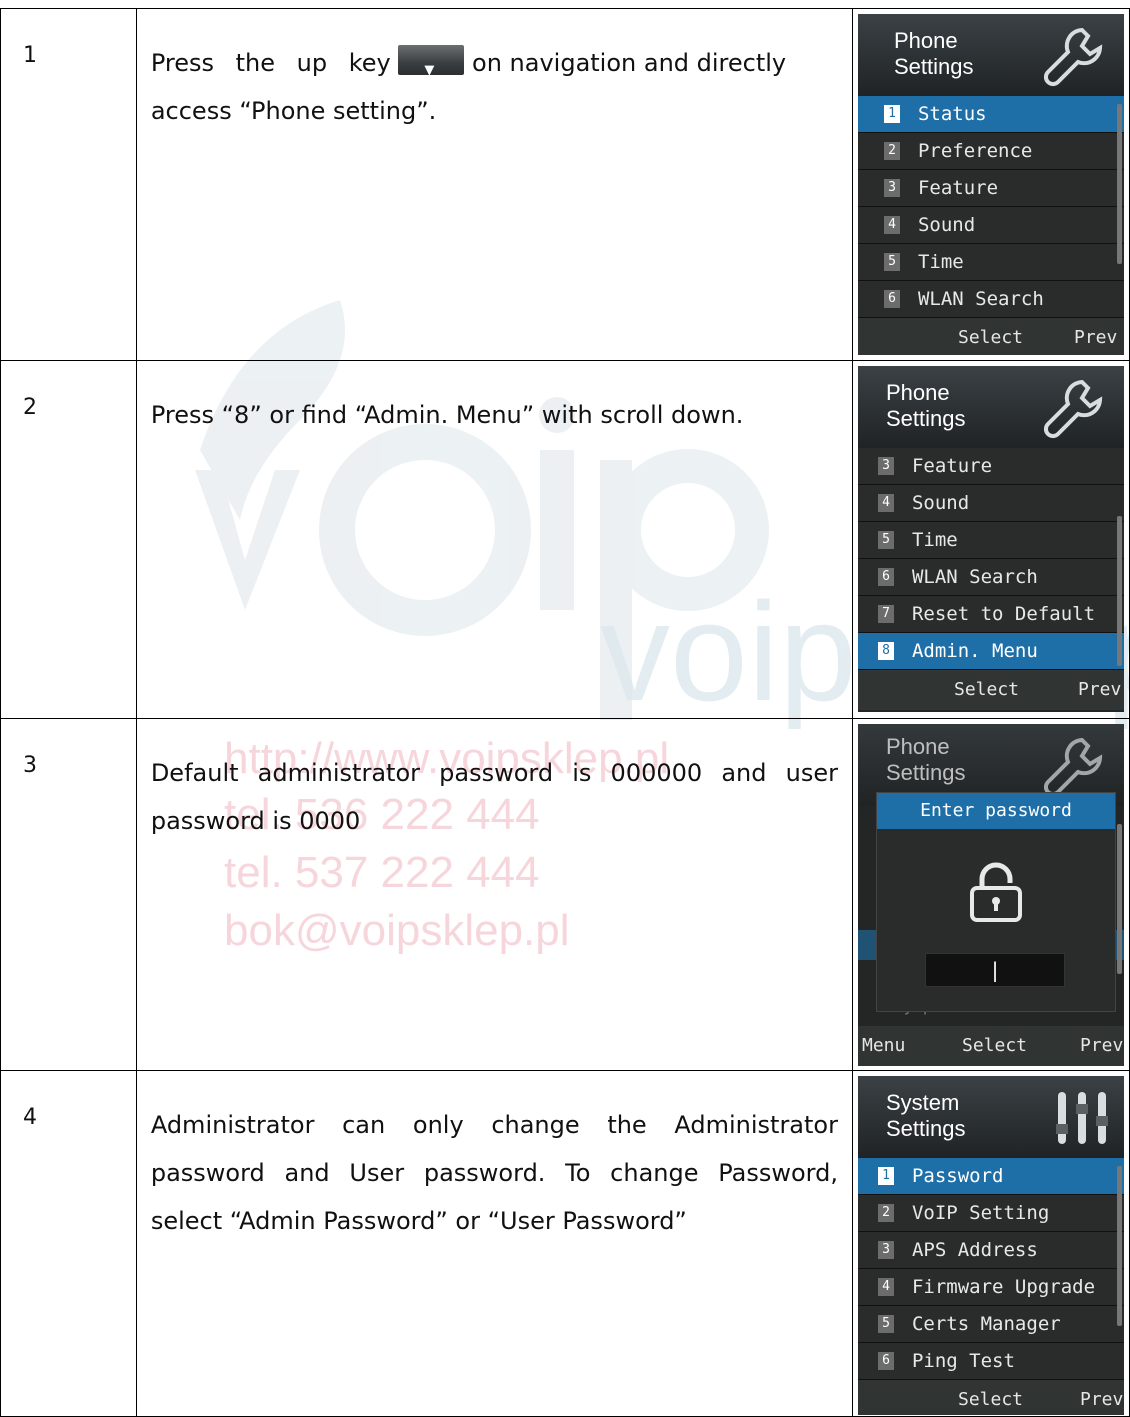 The height and width of the screenshot is (1417, 1130). I want to click on password-input: |, so click(994, 970).